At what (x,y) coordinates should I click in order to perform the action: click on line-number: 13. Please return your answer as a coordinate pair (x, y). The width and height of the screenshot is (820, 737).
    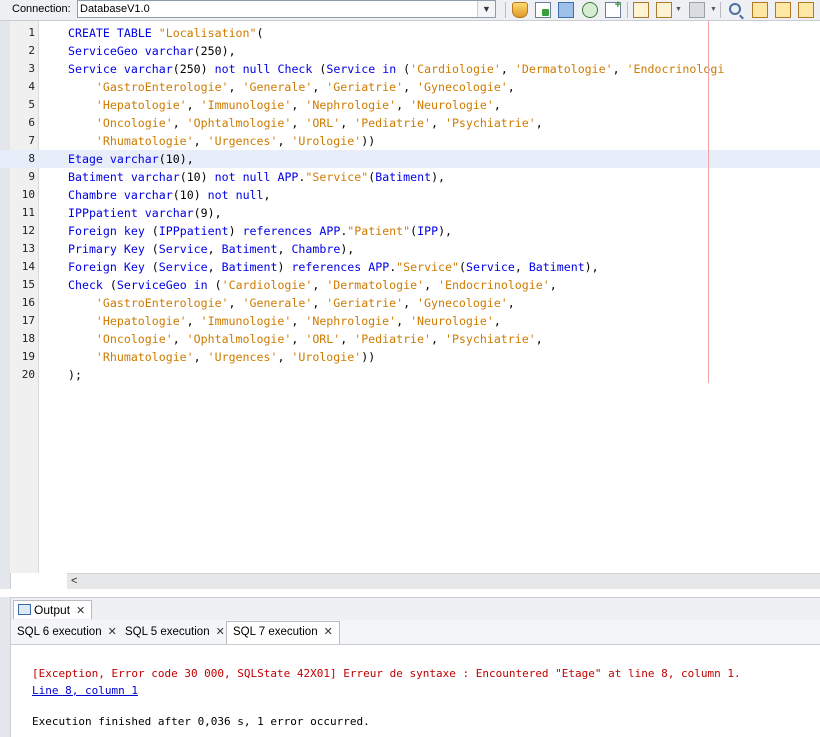
    Looking at the image, I should click on (28, 248).